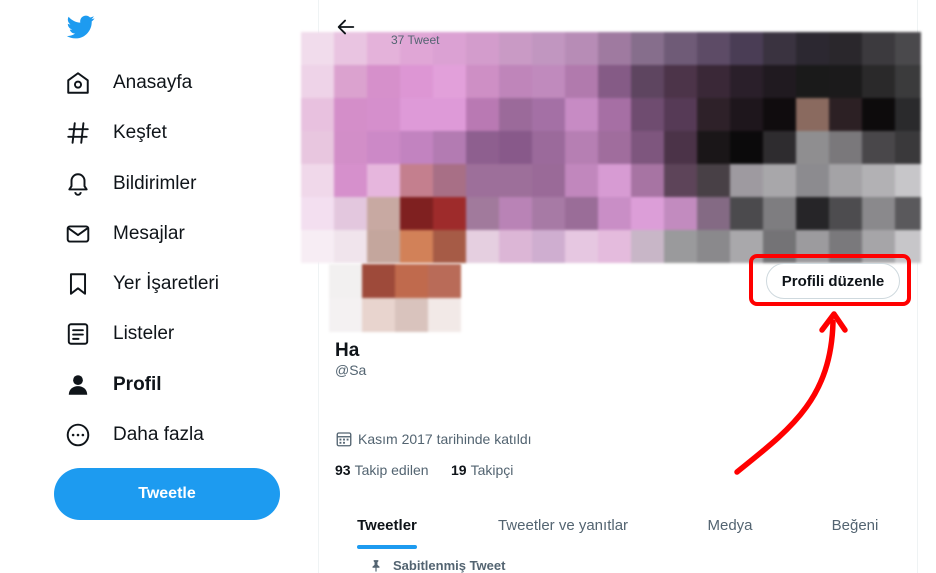  What do you see at coordinates (167, 494) in the screenshot?
I see `tweet-button: Tweetle` at bounding box center [167, 494].